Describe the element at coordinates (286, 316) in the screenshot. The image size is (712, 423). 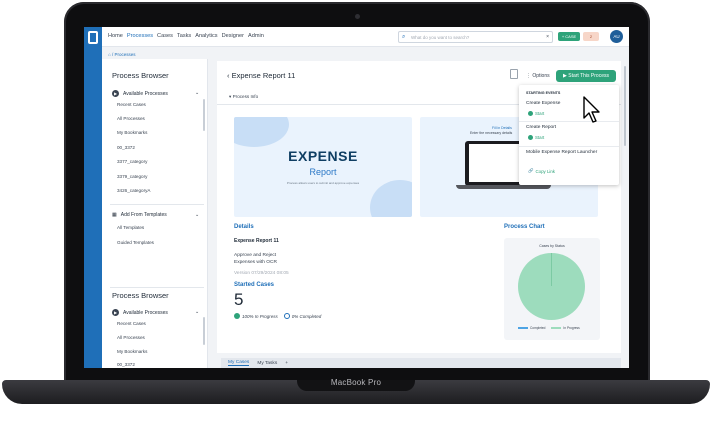
I see `completed-dot-icon` at that location.